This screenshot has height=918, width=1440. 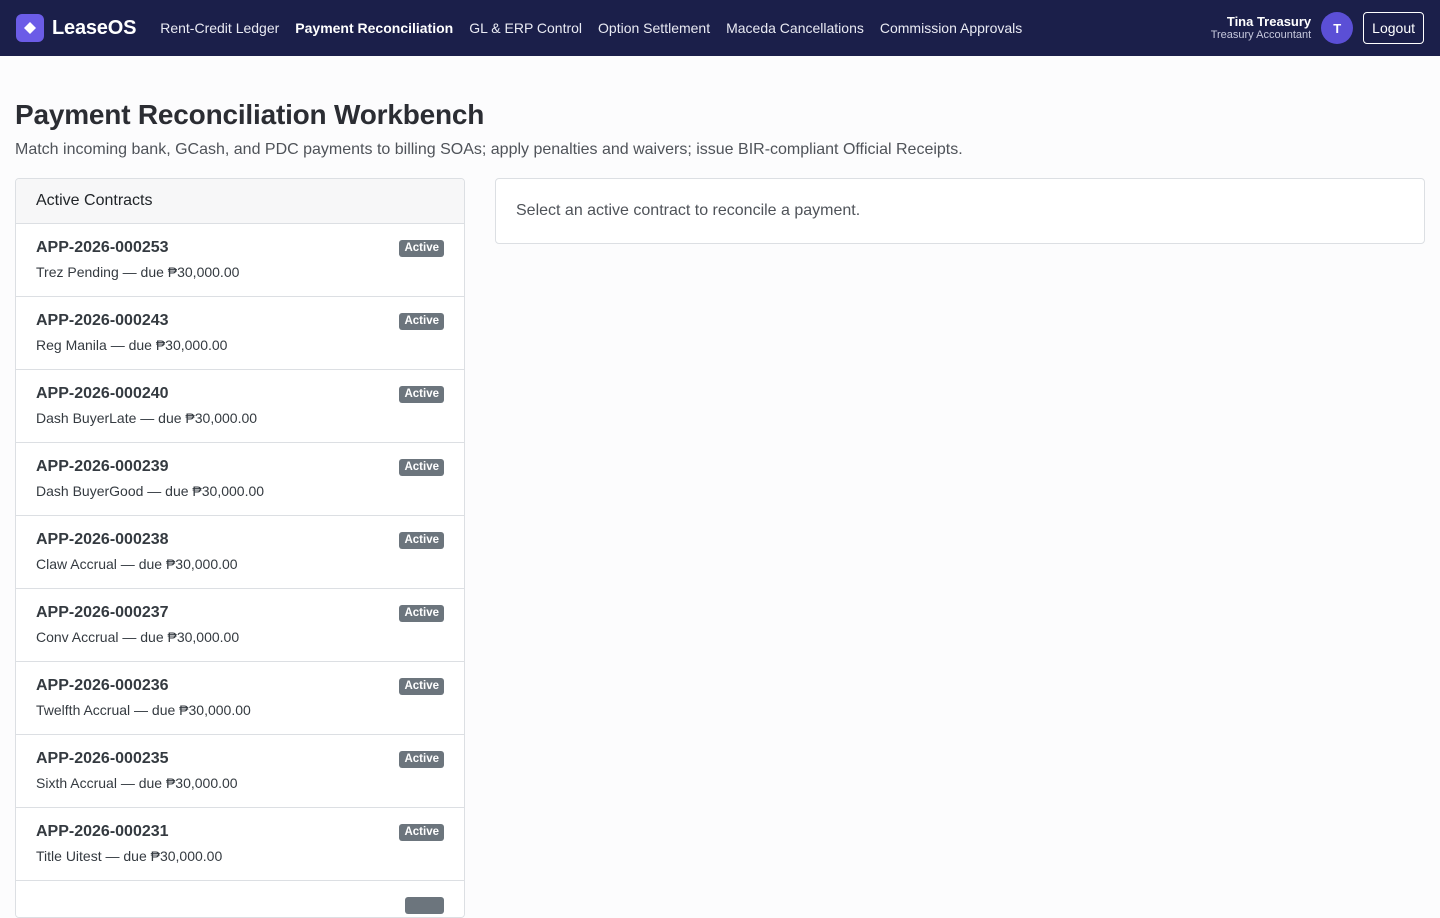 I want to click on nav-item-payment-reconciliation: Payment Reconciliation, so click(x=374, y=28).